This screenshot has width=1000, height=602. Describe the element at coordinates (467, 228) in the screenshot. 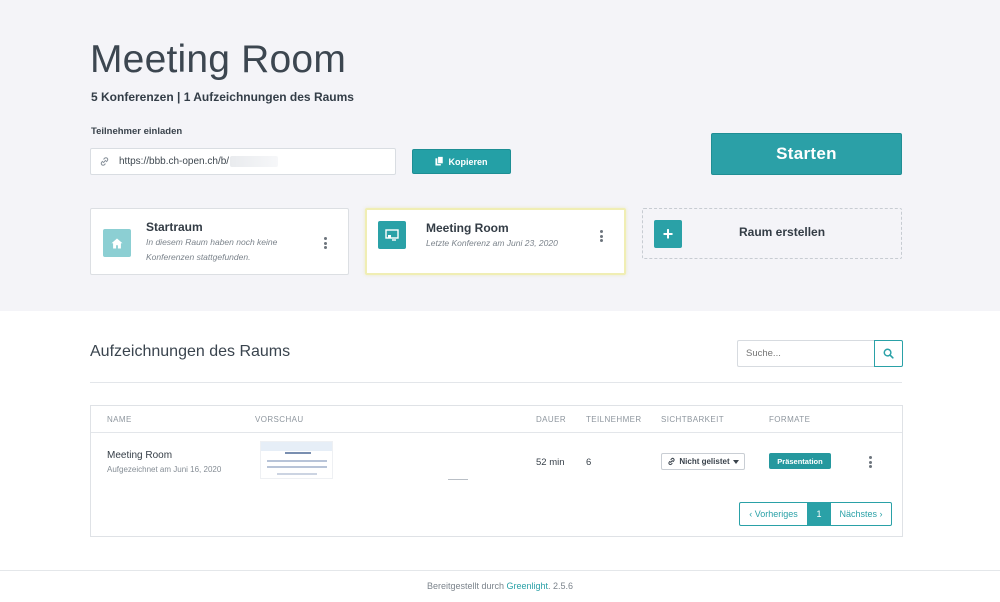

I see `room-card-name: Meeting Room` at that location.